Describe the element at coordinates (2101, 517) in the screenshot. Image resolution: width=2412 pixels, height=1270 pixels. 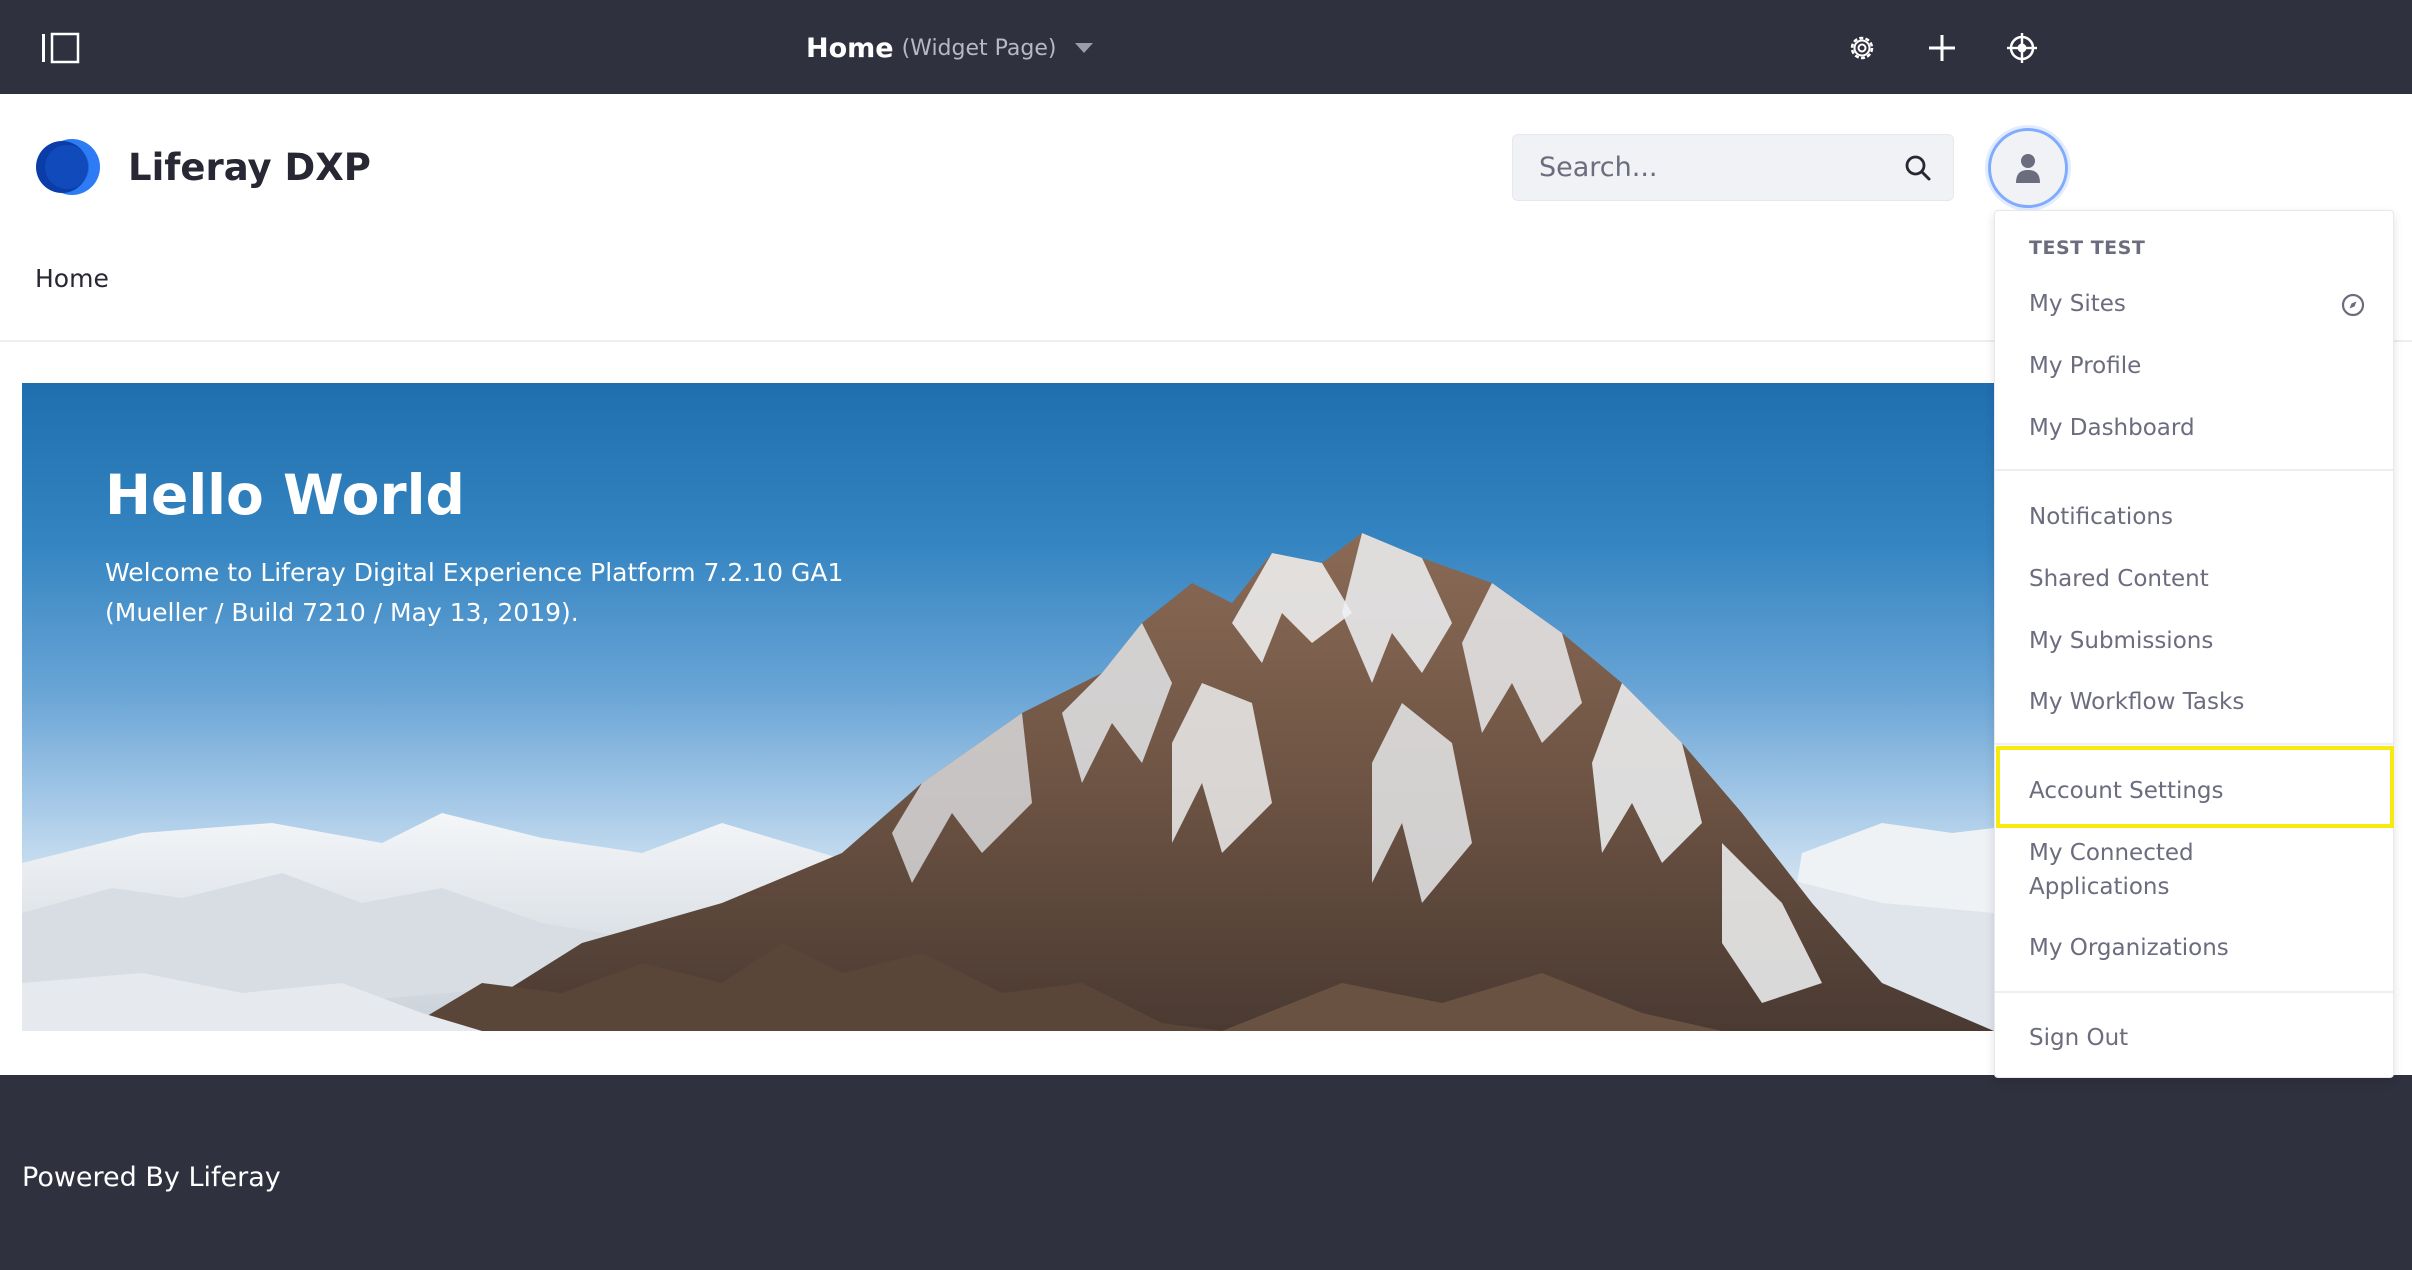
I see `menu-item-label: Notifications` at that location.